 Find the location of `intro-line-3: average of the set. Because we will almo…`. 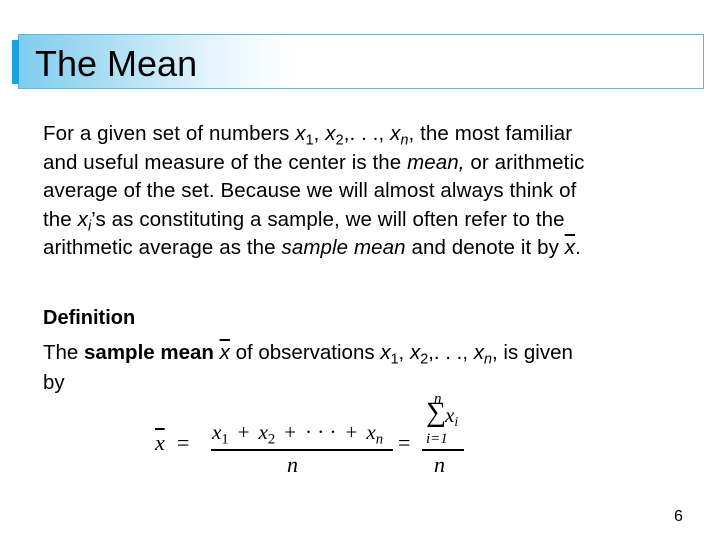

intro-line-3: average of the set. Because we will almo… is located at coordinates (310, 191).